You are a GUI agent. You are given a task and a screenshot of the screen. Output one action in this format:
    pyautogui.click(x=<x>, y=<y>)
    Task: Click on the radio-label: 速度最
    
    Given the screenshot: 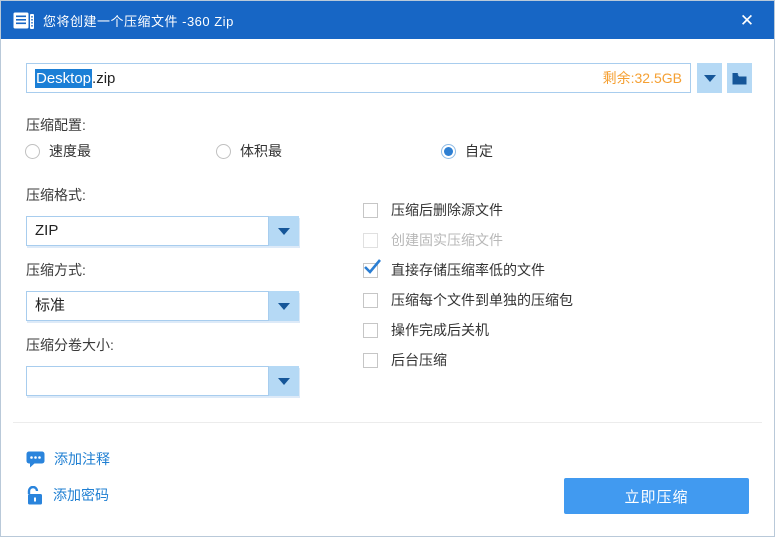 What is the action you would take?
    pyautogui.click(x=70, y=151)
    